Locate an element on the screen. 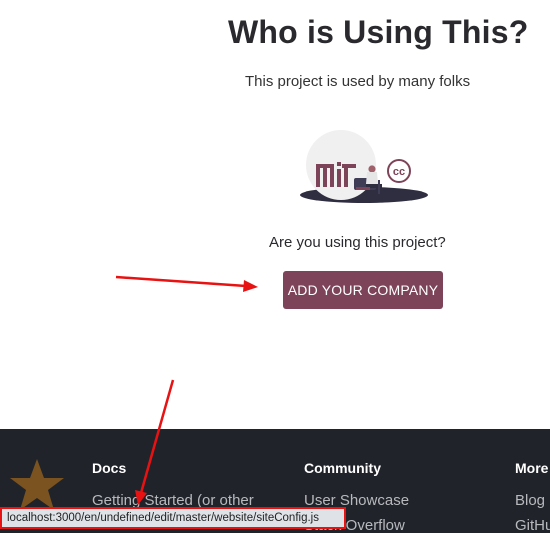 Image resolution: width=550 pixels, height=533 pixels. star-icon is located at coordinates (37, 484).